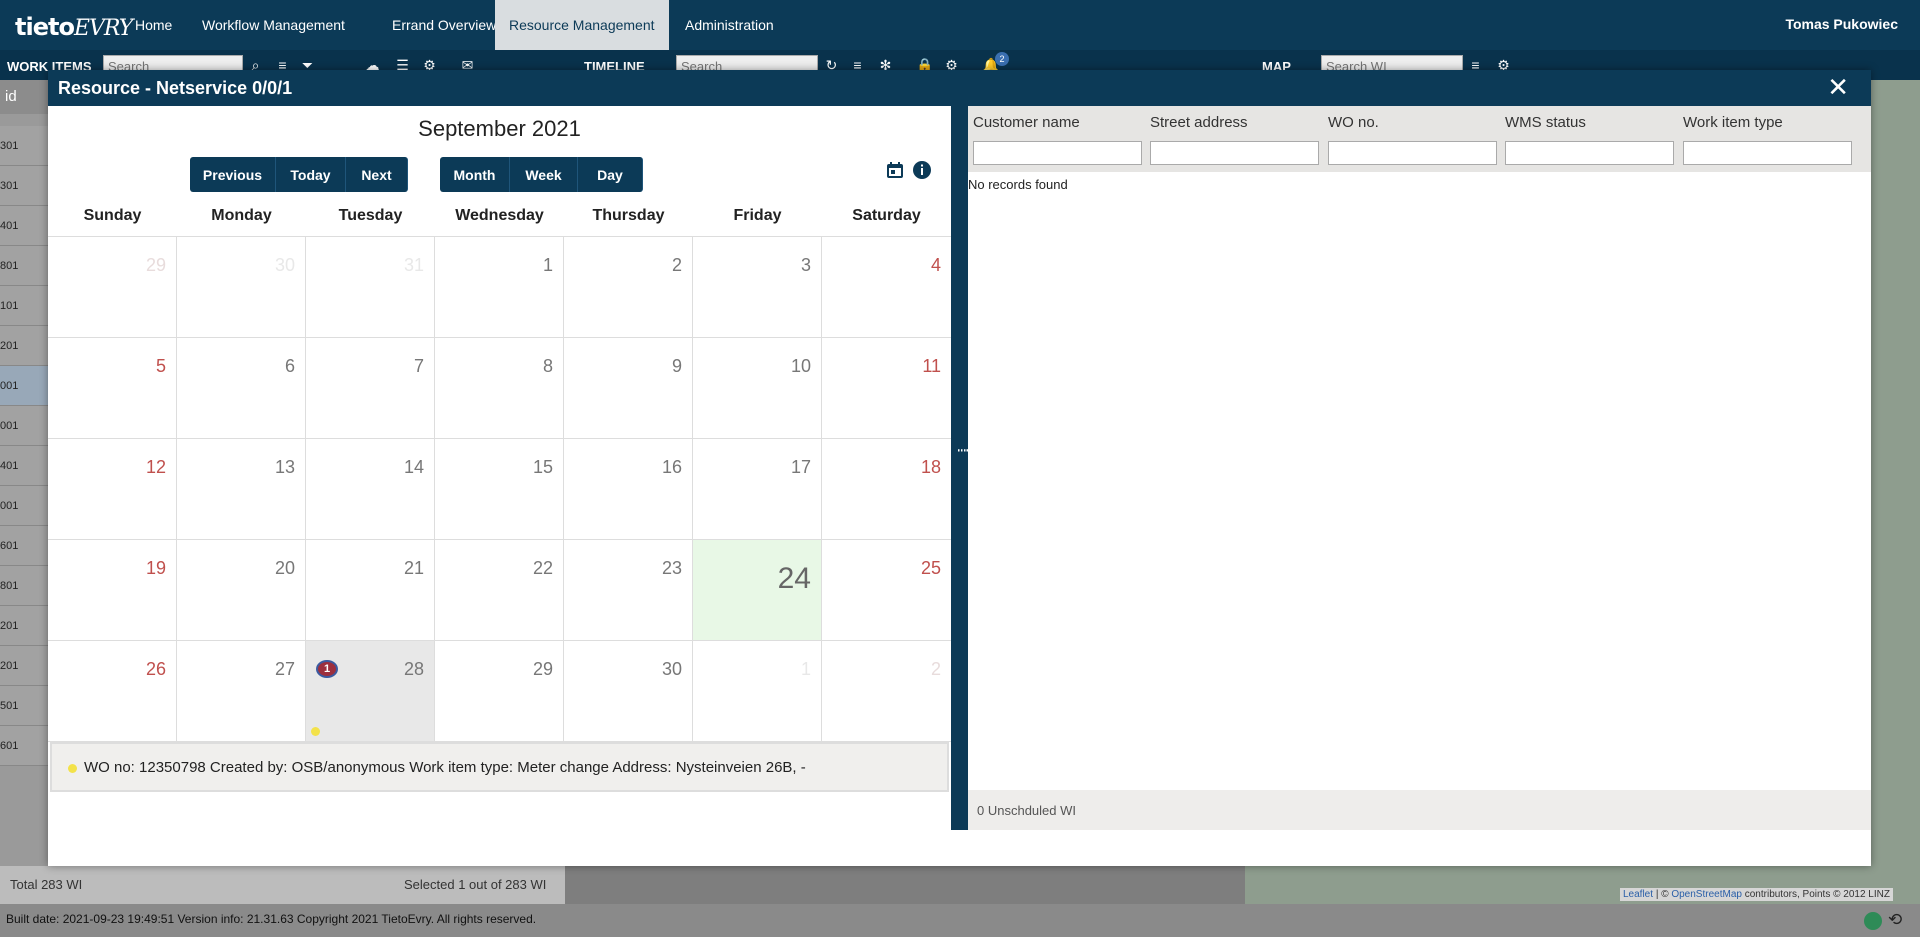 The width and height of the screenshot is (1920, 937). Describe the element at coordinates (1026, 122) in the screenshot. I see `col-customer-name: Customer name` at that location.